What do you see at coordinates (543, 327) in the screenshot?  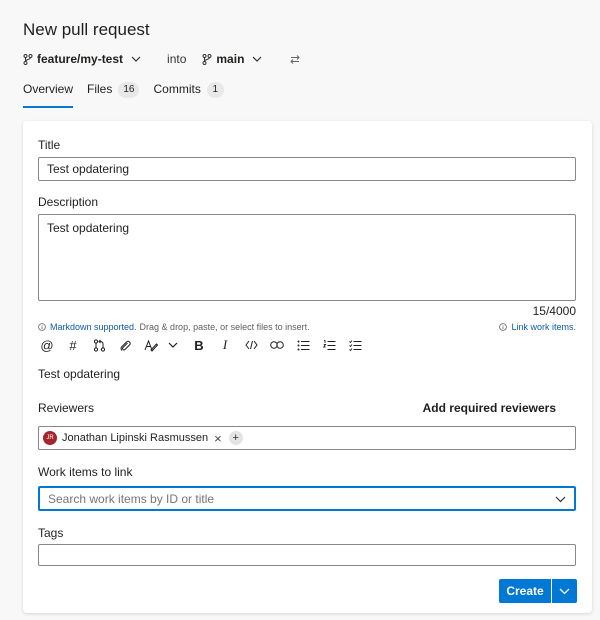 I see `link-work-items-label: Link work items.` at bounding box center [543, 327].